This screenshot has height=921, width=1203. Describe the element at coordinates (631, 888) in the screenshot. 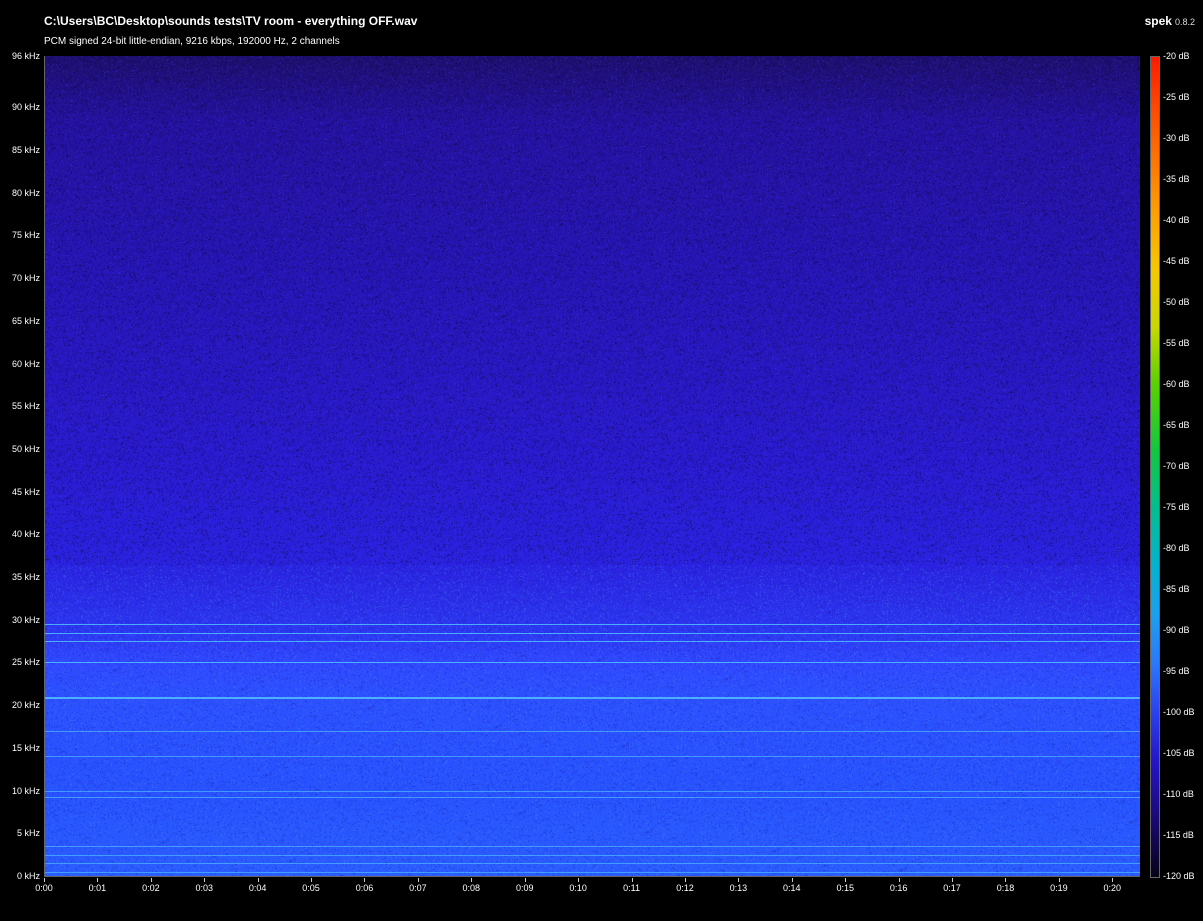

I see `time-tick-label: 0:11` at that location.